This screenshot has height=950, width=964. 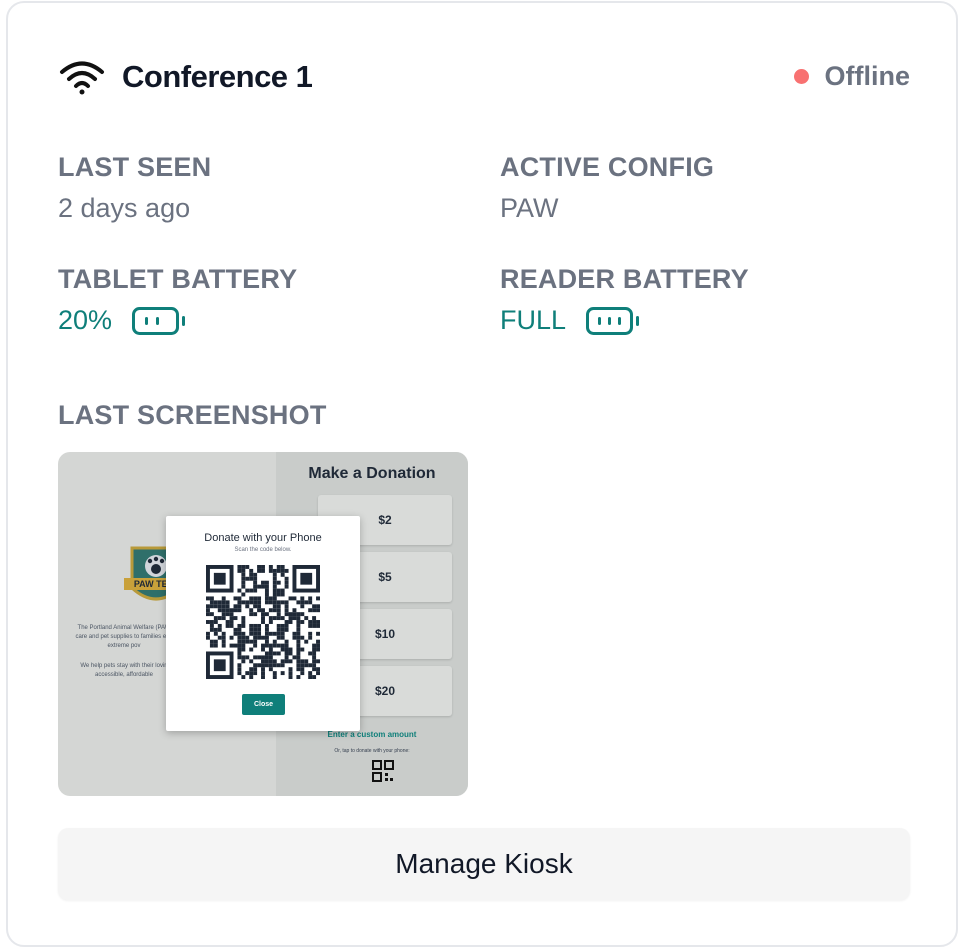 I want to click on manage-kiosk-button: Manage Kiosk, so click(x=484, y=864).